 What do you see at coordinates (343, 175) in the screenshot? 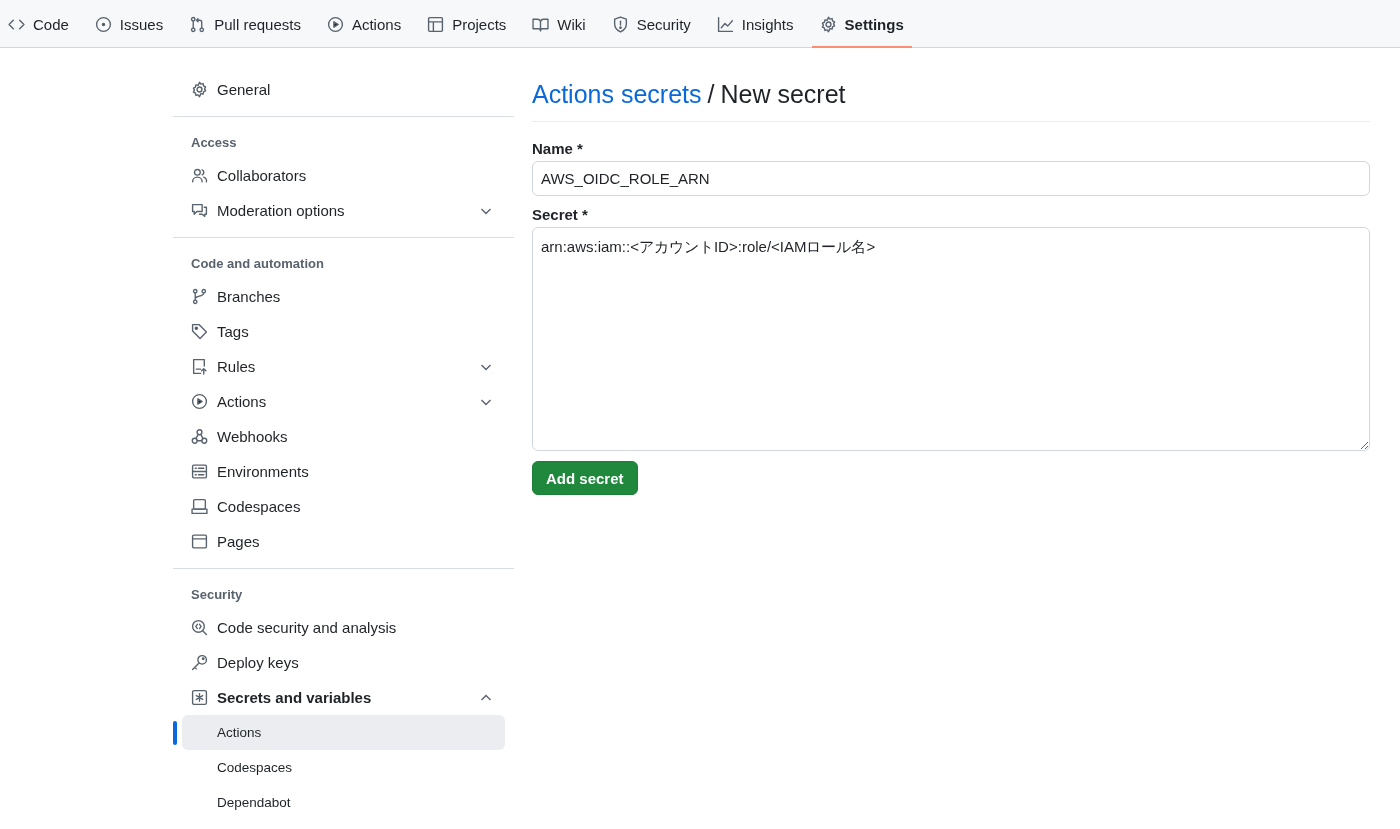
I see `sidebar-item: Collaborators` at bounding box center [343, 175].